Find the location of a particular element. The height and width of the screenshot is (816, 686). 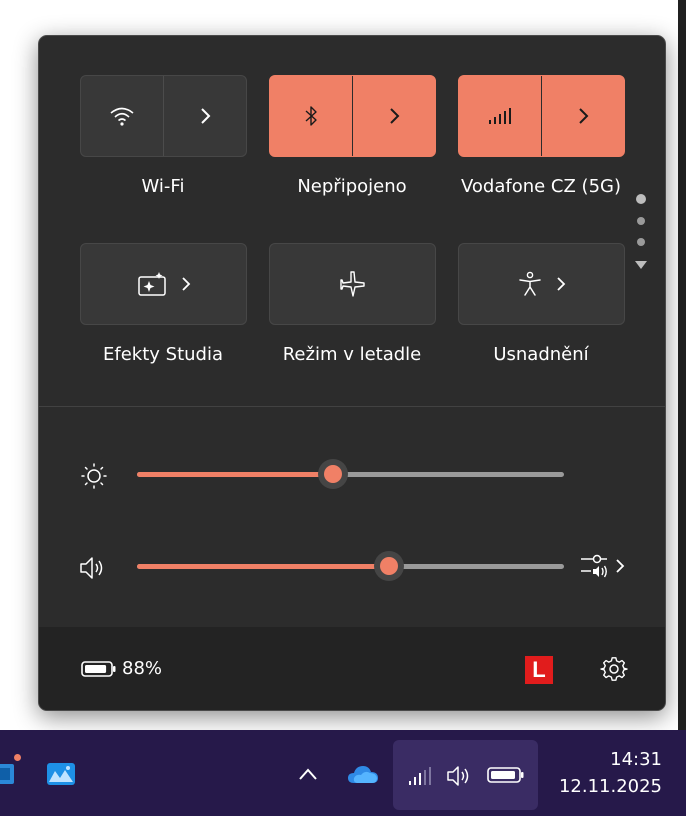

bluetooth-label: Nepřipojeno is located at coordinates (352, 186).